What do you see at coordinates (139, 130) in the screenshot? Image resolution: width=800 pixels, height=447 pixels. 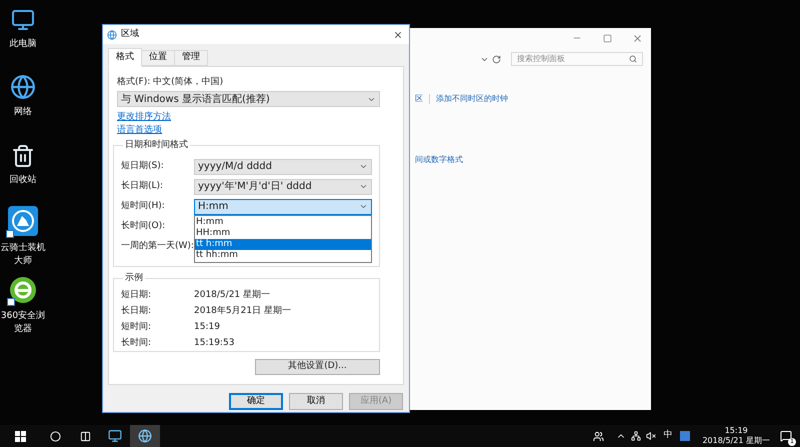 I see `link: 语言首选项` at bounding box center [139, 130].